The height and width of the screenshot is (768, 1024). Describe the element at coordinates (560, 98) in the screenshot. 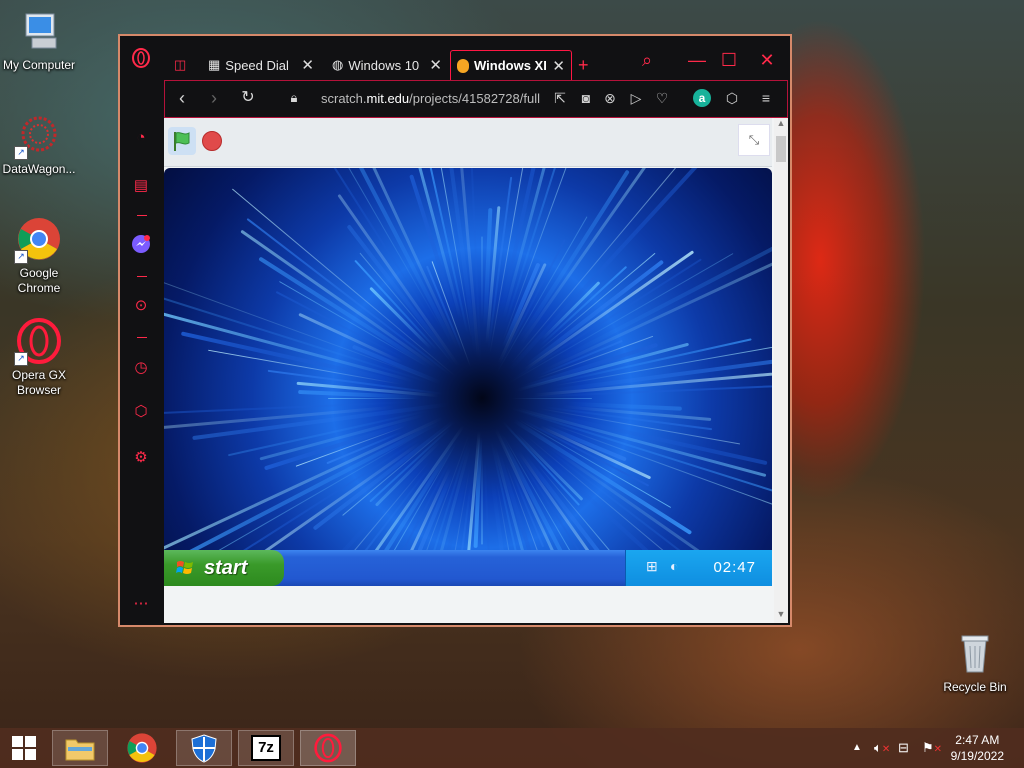

I see `share-icon: ⇱` at that location.